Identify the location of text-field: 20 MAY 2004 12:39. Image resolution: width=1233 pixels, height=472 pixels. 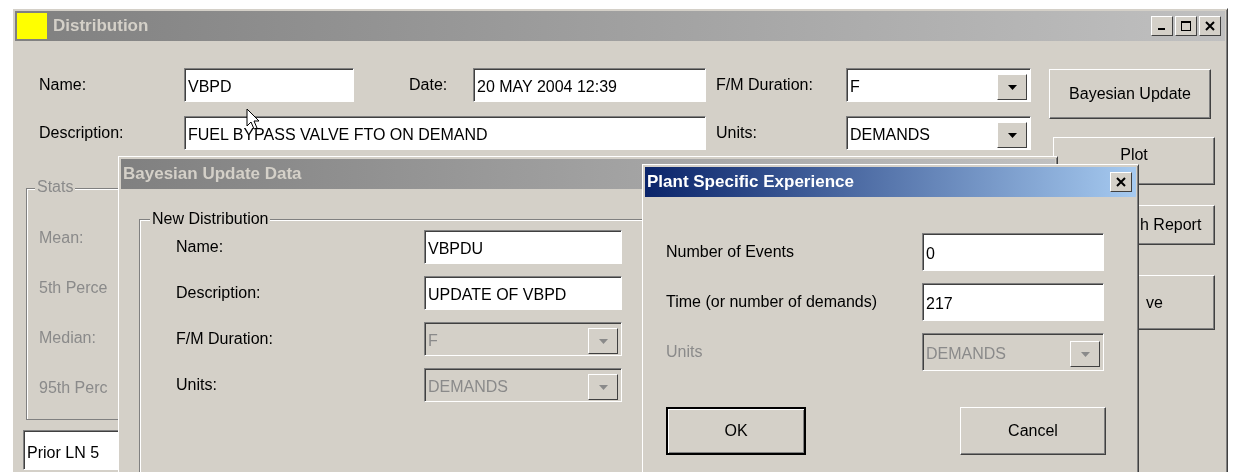
(589, 85).